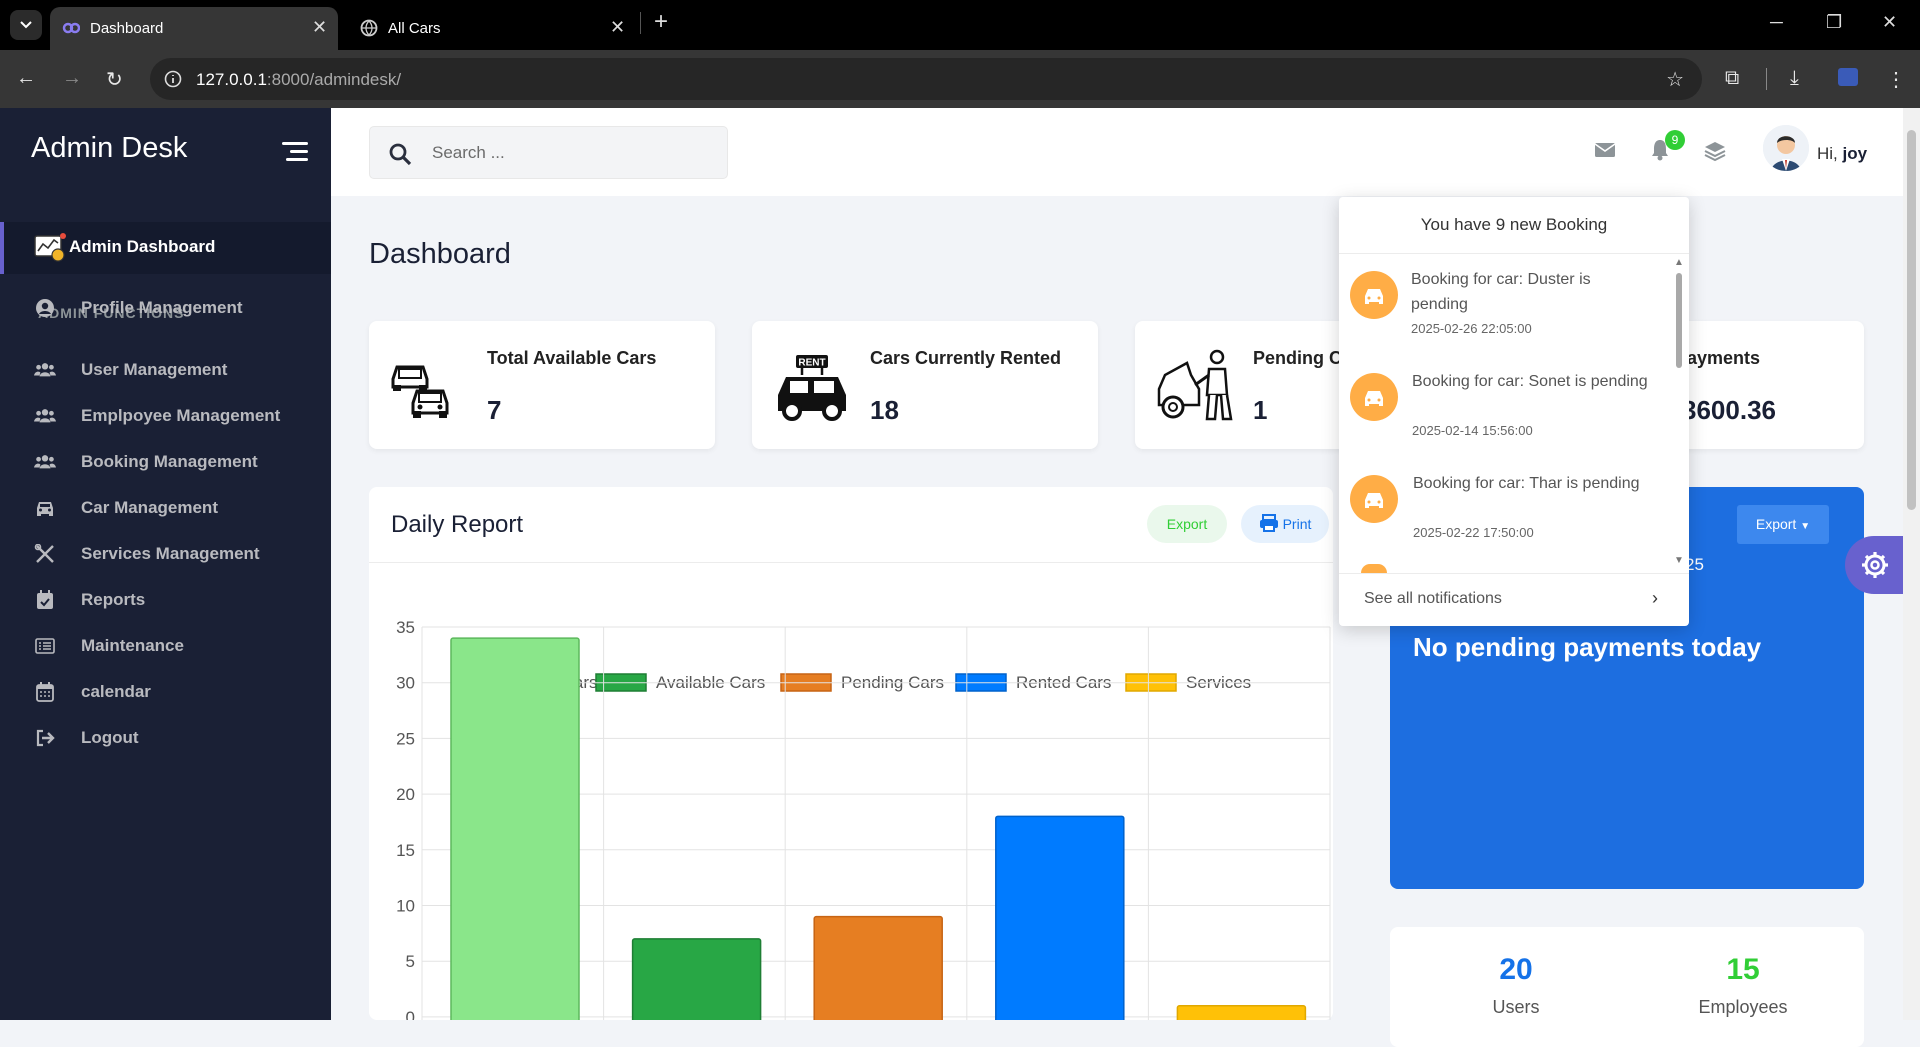  Describe the element at coordinates (1776, 22) in the screenshot. I see `minimize-icon: ─` at that location.